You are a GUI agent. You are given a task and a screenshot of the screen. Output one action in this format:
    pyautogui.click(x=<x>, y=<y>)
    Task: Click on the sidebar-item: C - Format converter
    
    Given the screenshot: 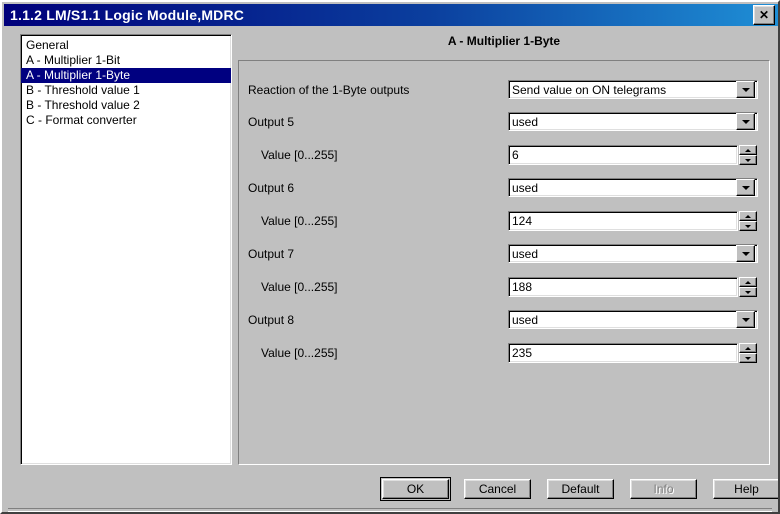 What is the action you would take?
    pyautogui.click(x=126, y=120)
    